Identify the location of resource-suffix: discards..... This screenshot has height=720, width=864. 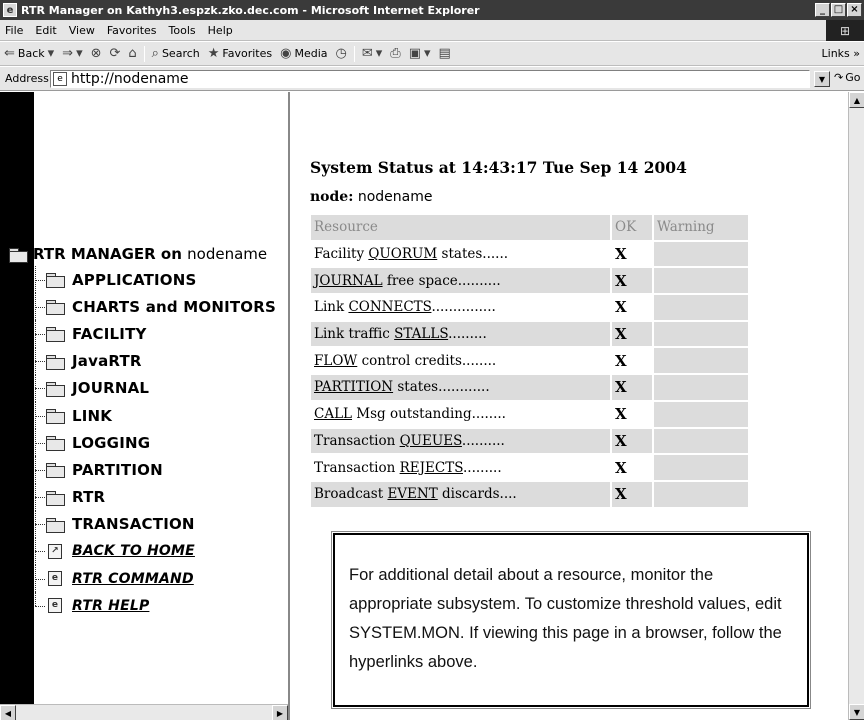
(477, 494).